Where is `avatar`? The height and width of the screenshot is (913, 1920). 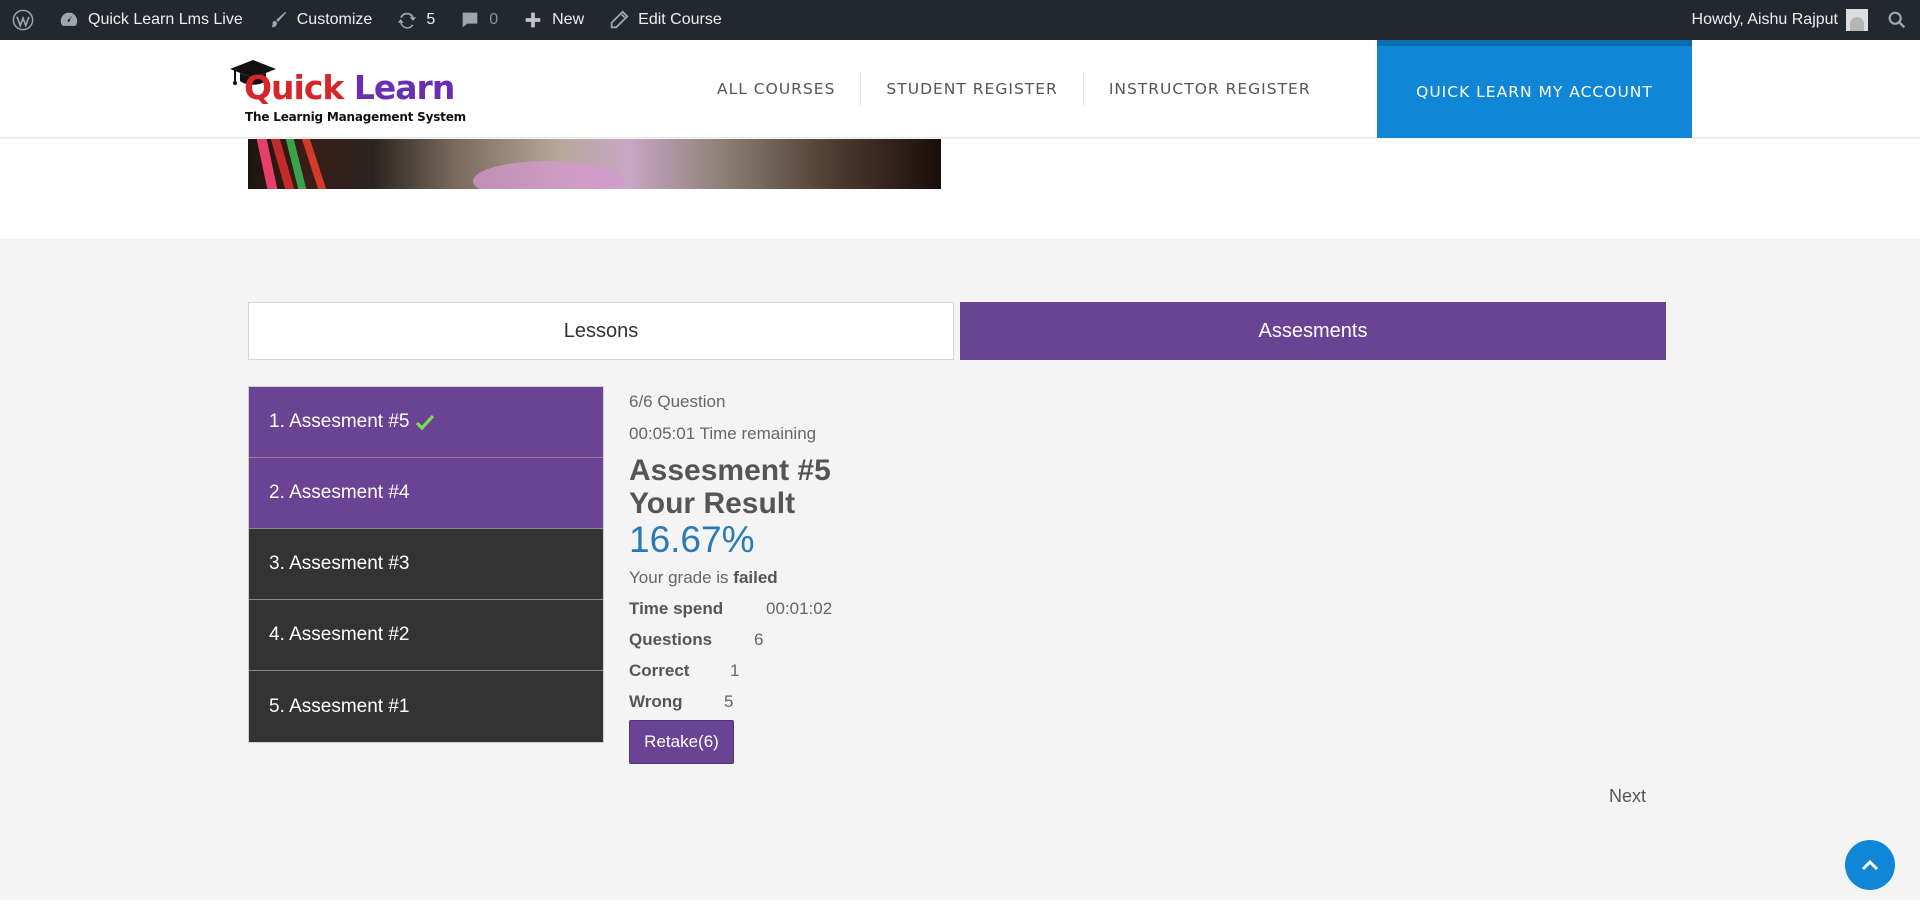 avatar is located at coordinates (1857, 20).